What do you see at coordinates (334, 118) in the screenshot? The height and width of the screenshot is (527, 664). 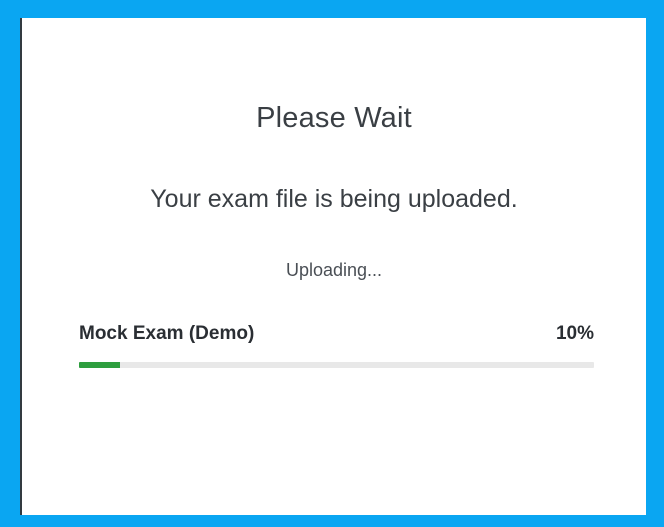 I see `dialog-title: Please Wait` at bounding box center [334, 118].